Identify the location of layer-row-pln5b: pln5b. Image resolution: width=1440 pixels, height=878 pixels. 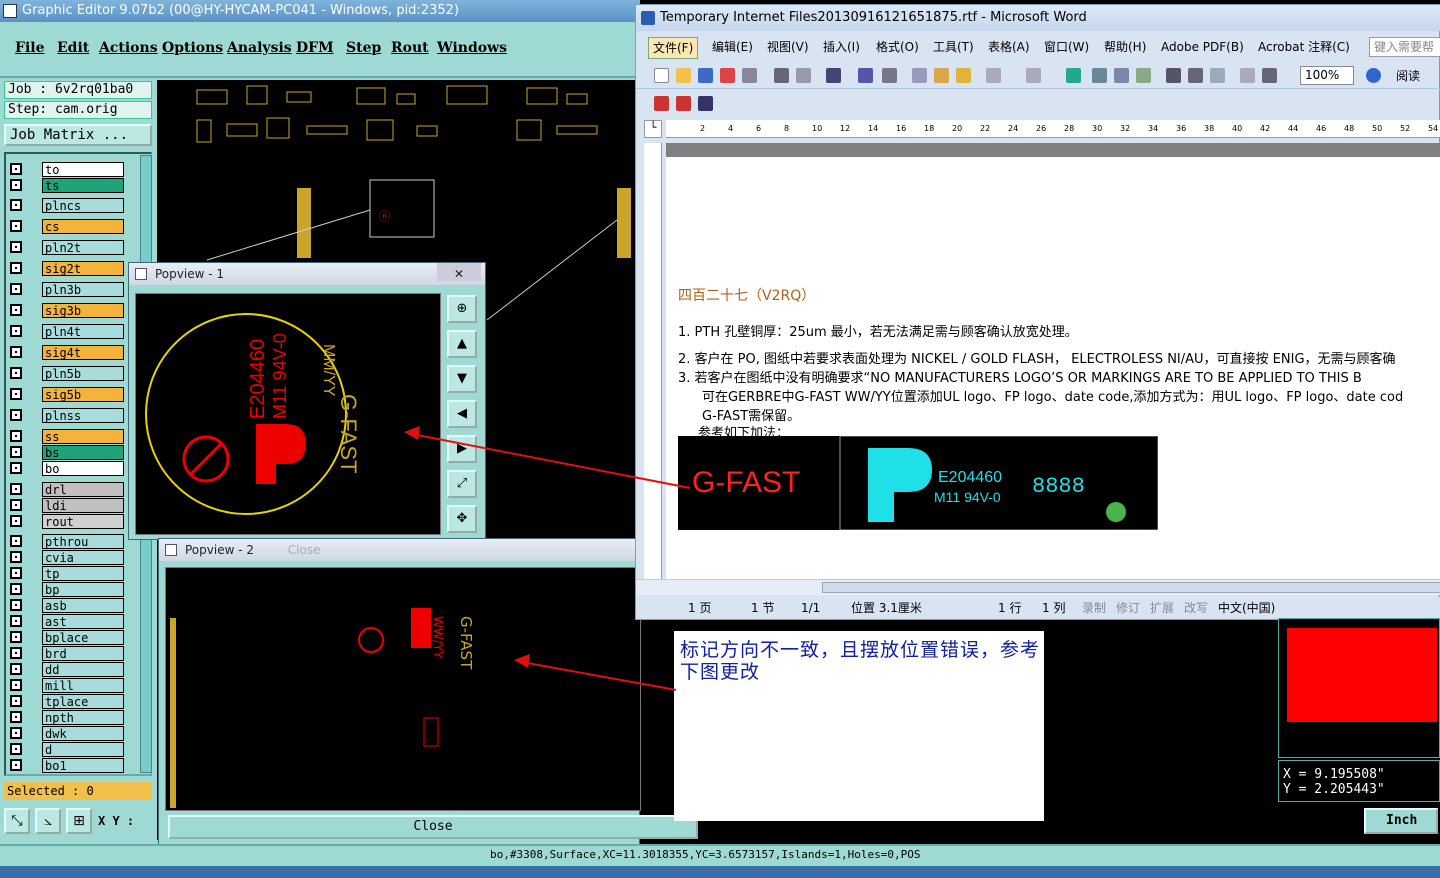
(68, 373).